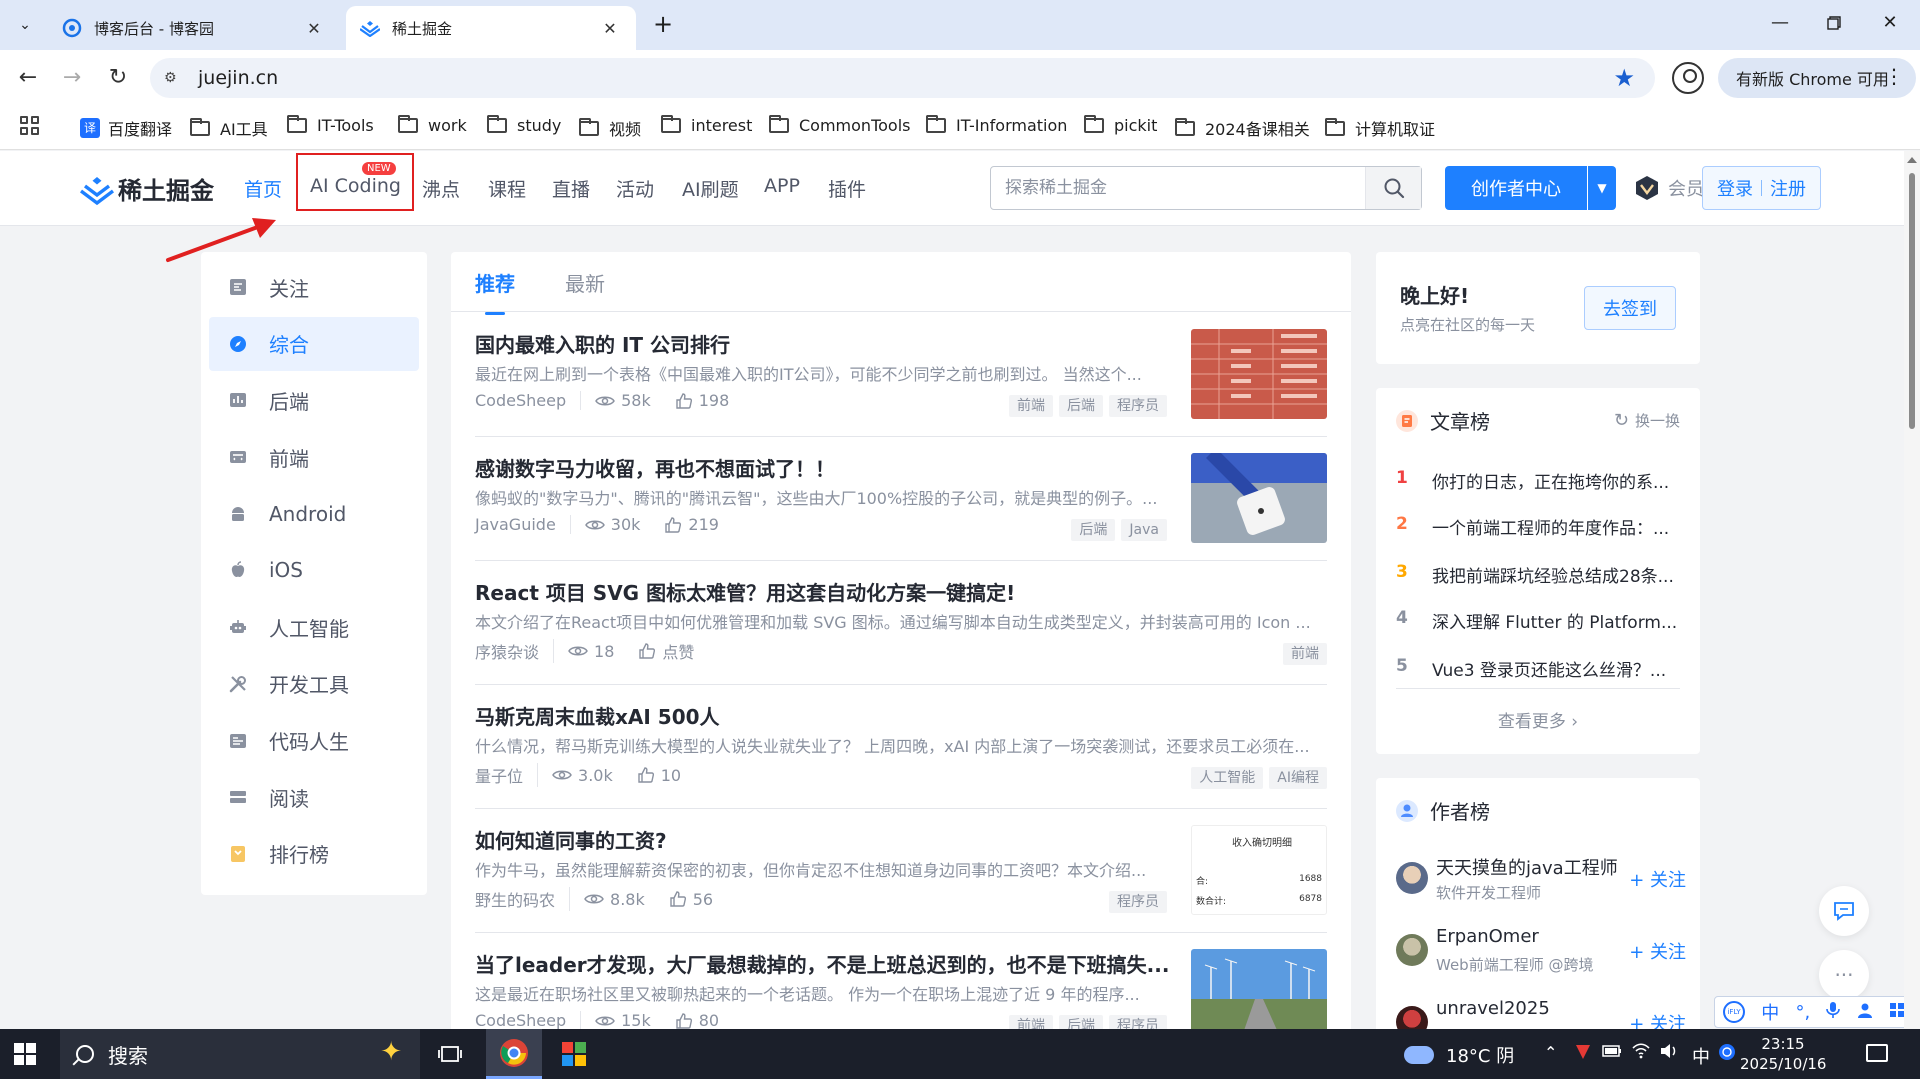 Image resolution: width=1920 pixels, height=1079 pixels. What do you see at coordinates (314, 400) in the screenshot?
I see `sidebar-item-backend: 后端` at bounding box center [314, 400].